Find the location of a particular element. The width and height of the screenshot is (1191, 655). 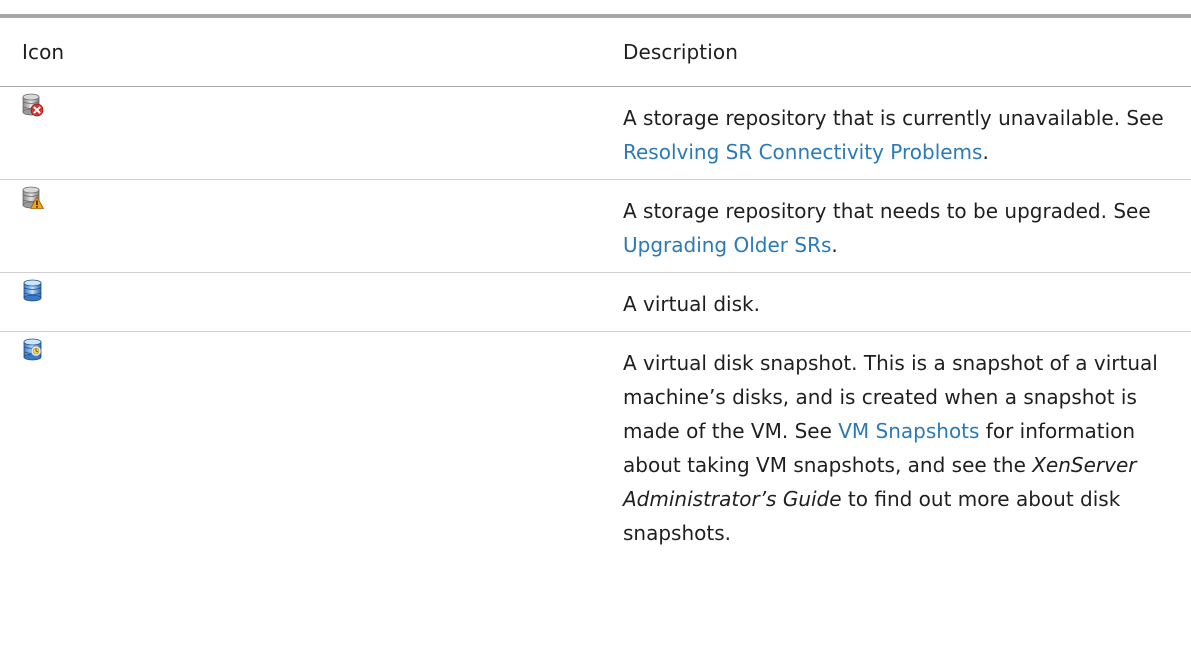

storage-repository-unavailable-icon is located at coordinates (33, 105).